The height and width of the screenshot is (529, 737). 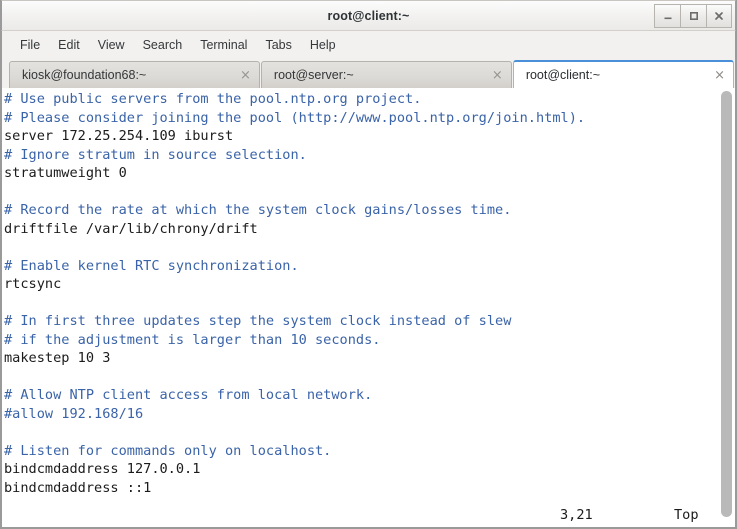 I want to click on terminal-line: stratumweight 0, so click(x=65, y=173).